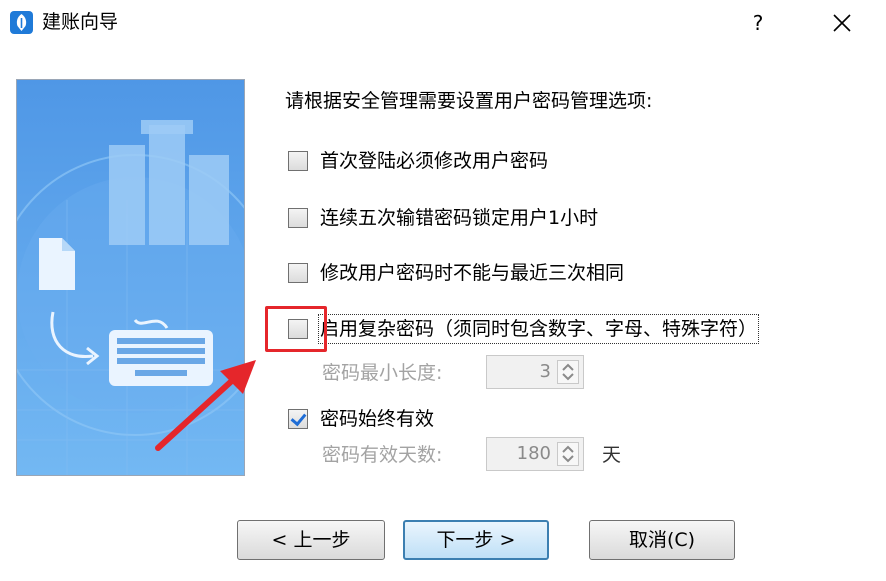  I want to click on next-button: 下一步 >, so click(476, 540).